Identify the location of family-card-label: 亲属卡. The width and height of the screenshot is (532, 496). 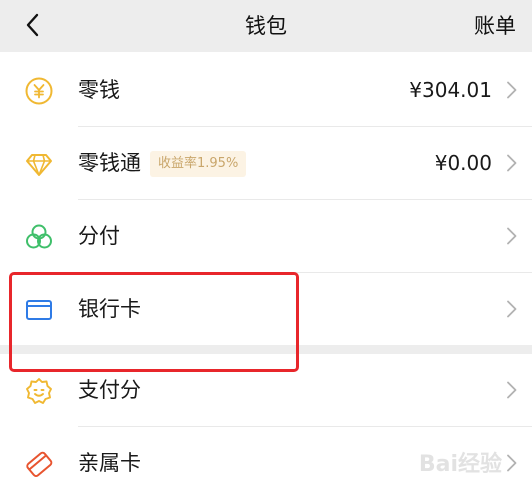
(109, 463).